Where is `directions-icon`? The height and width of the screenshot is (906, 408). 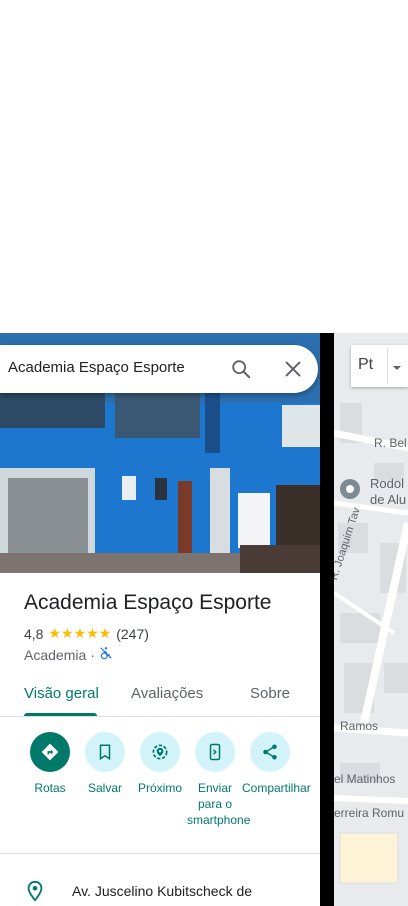
directions-icon is located at coordinates (50, 752).